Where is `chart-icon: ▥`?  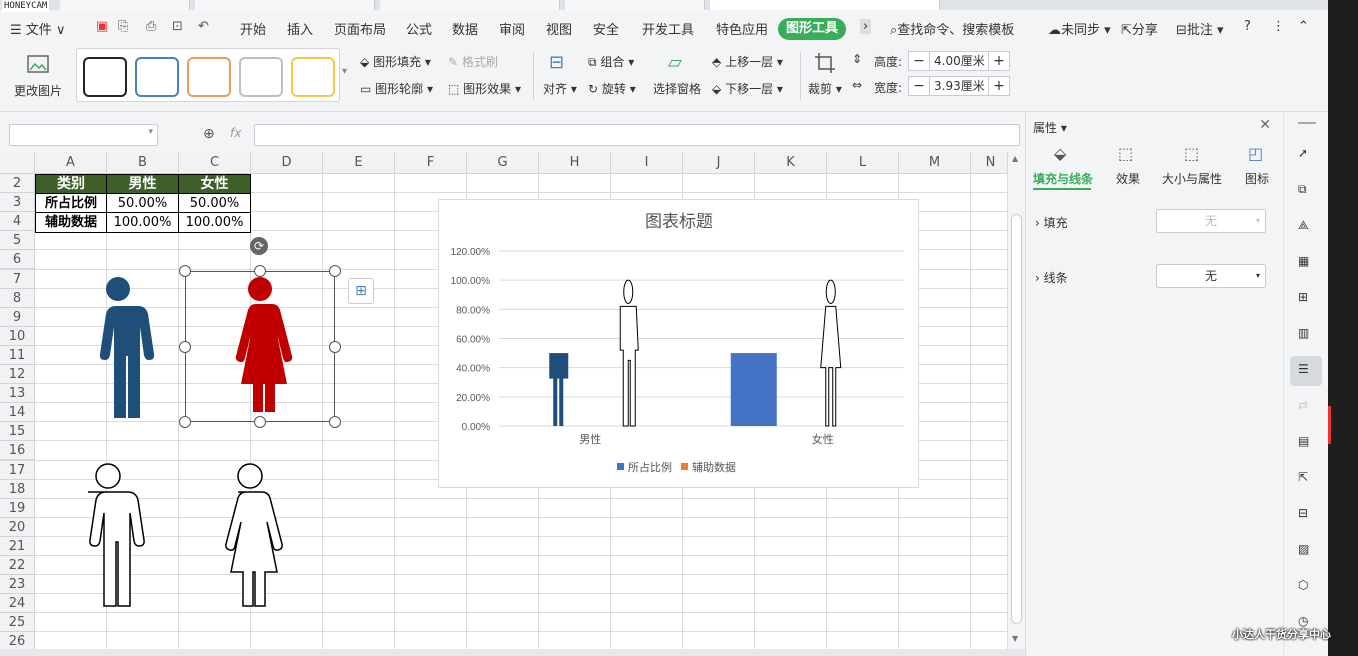
chart-icon: ▥ is located at coordinates (1307, 335).